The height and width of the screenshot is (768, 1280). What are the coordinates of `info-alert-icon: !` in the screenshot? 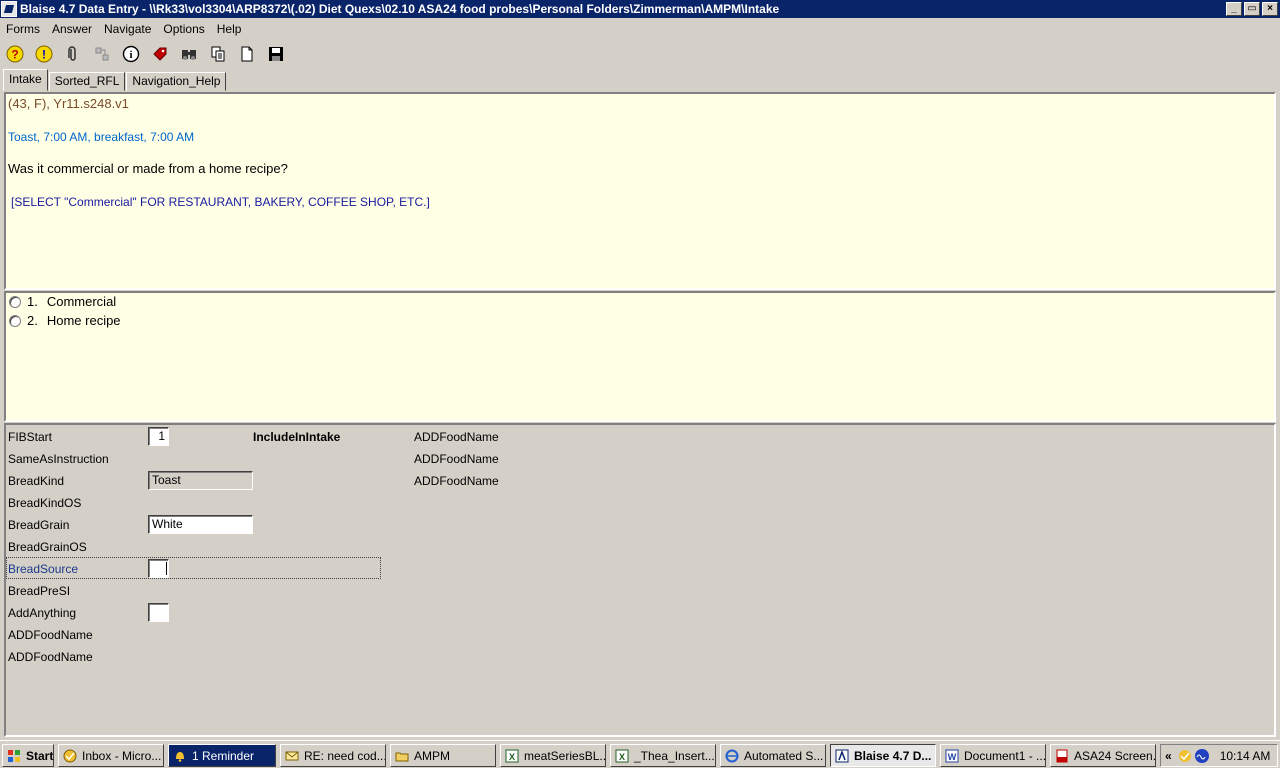 It's located at (44, 54).